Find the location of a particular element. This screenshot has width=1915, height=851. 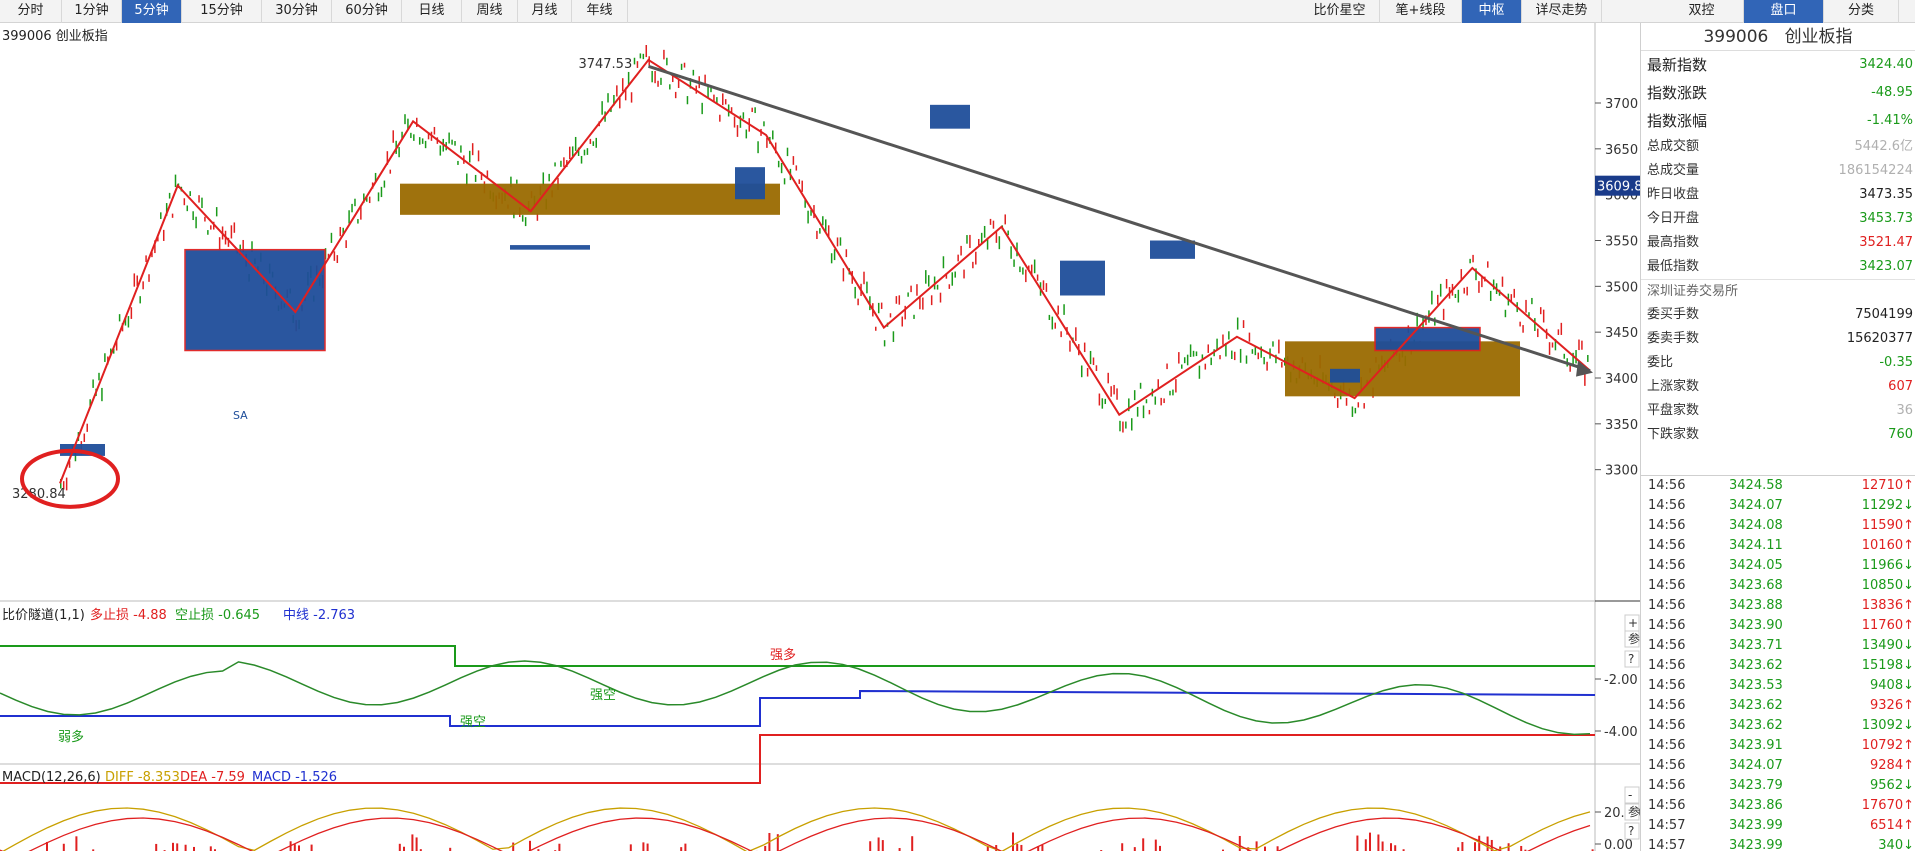

chart-mode-tab-0: 比价星空 is located at coordinates (1340, 11).